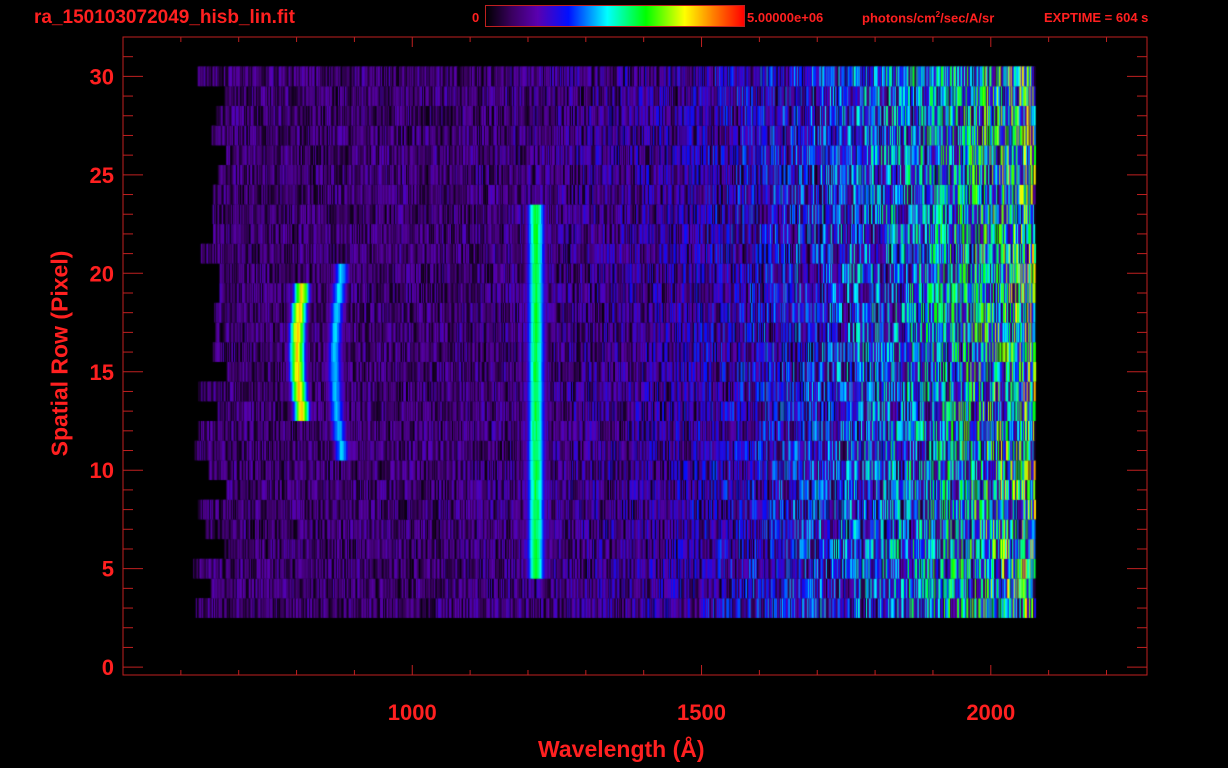  What do you see at coordinates (108, 667) in the screenshot?
I see `y-tick-label: 0` at bounding box center [108, 667].